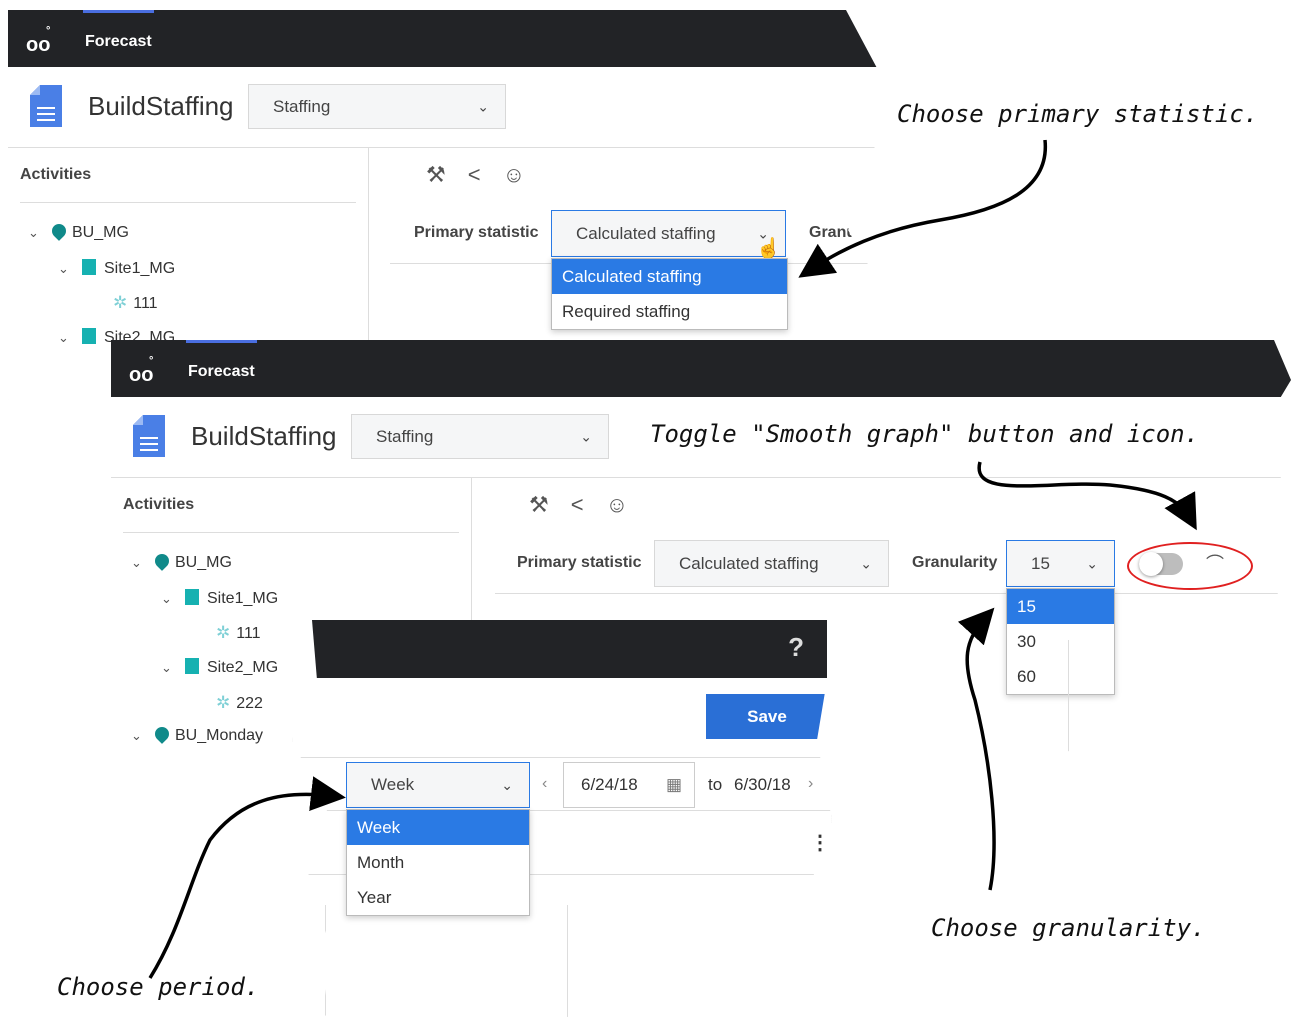 The width and height of the screenshot is (1291, 1034). I want to click on tree-item-222: ✲ 222, so click(239, 703).